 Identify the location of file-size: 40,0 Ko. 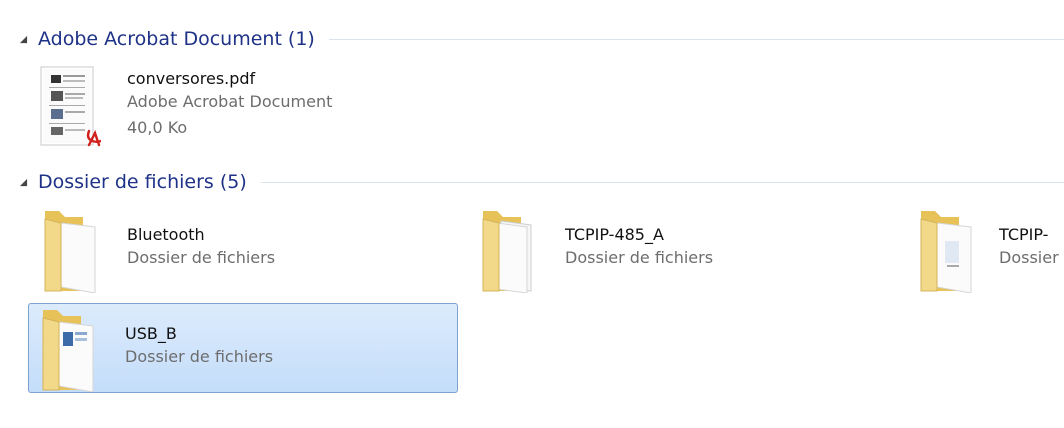
(157, 127).